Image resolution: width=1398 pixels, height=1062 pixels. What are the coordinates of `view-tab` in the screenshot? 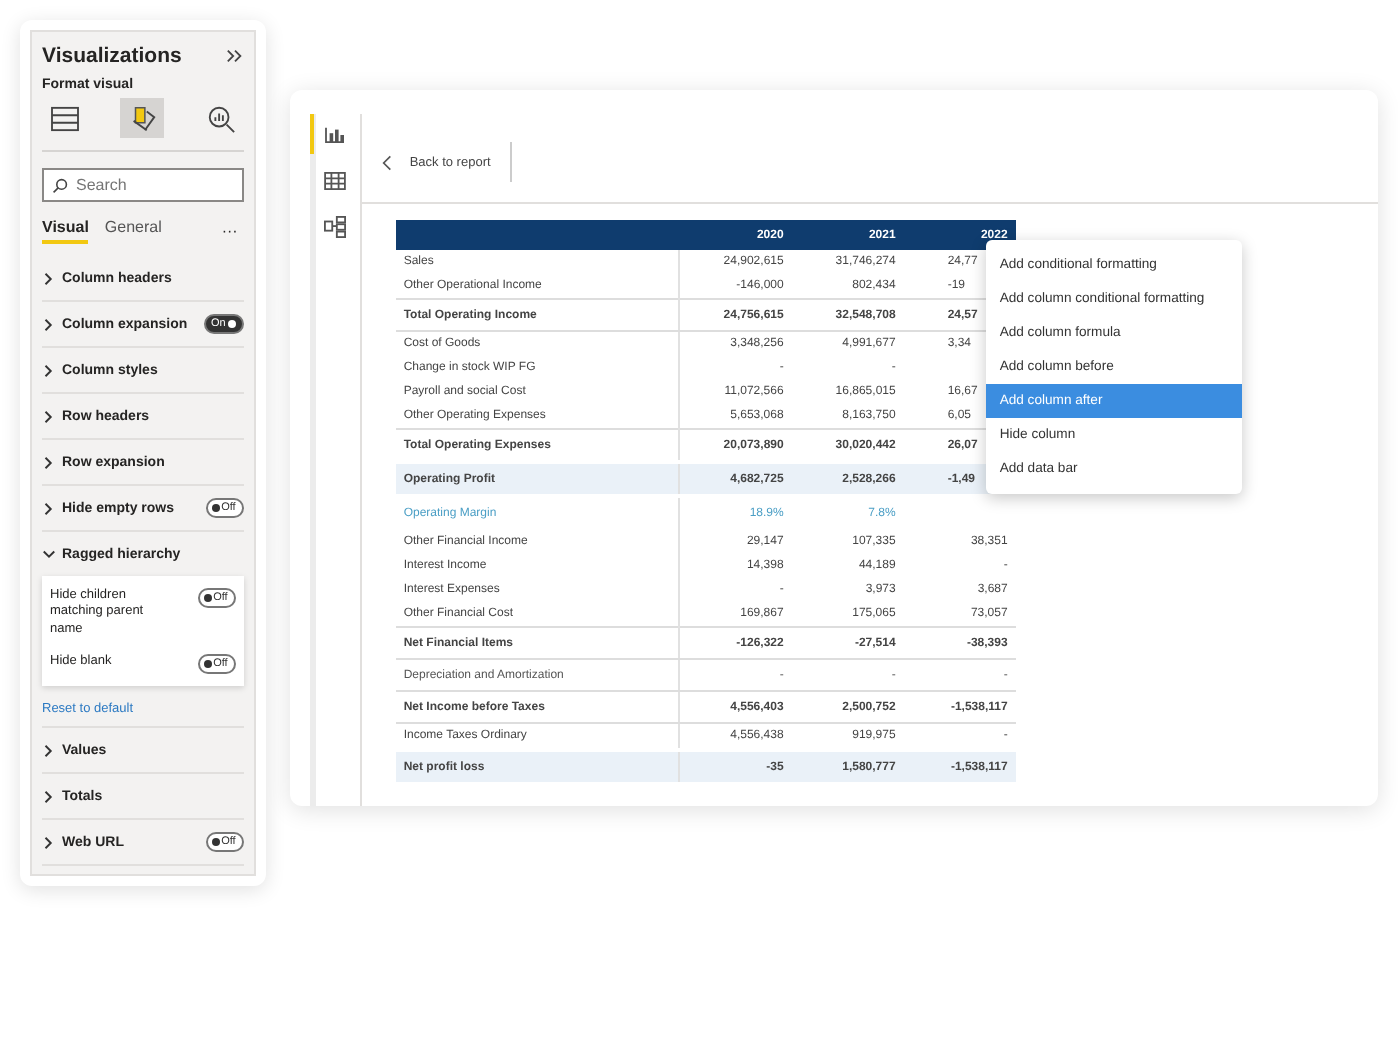 It's located at (142, 118).